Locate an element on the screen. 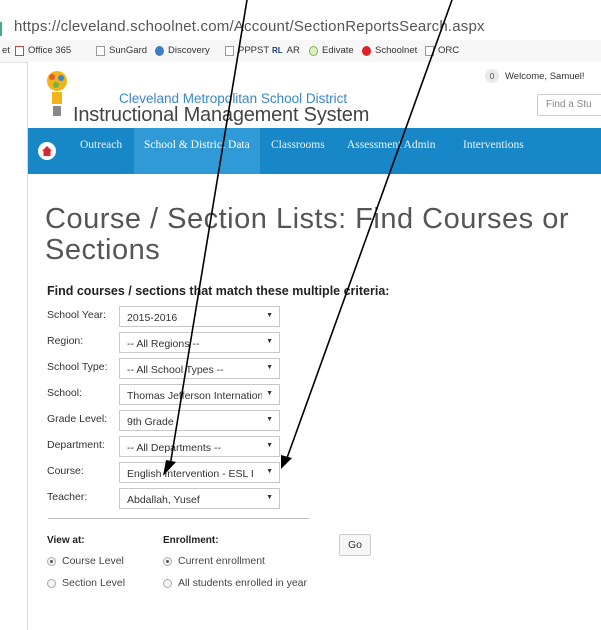 This screenshot has height=630, width=601. ims-logo-icon is located at coordinates (57, 93).